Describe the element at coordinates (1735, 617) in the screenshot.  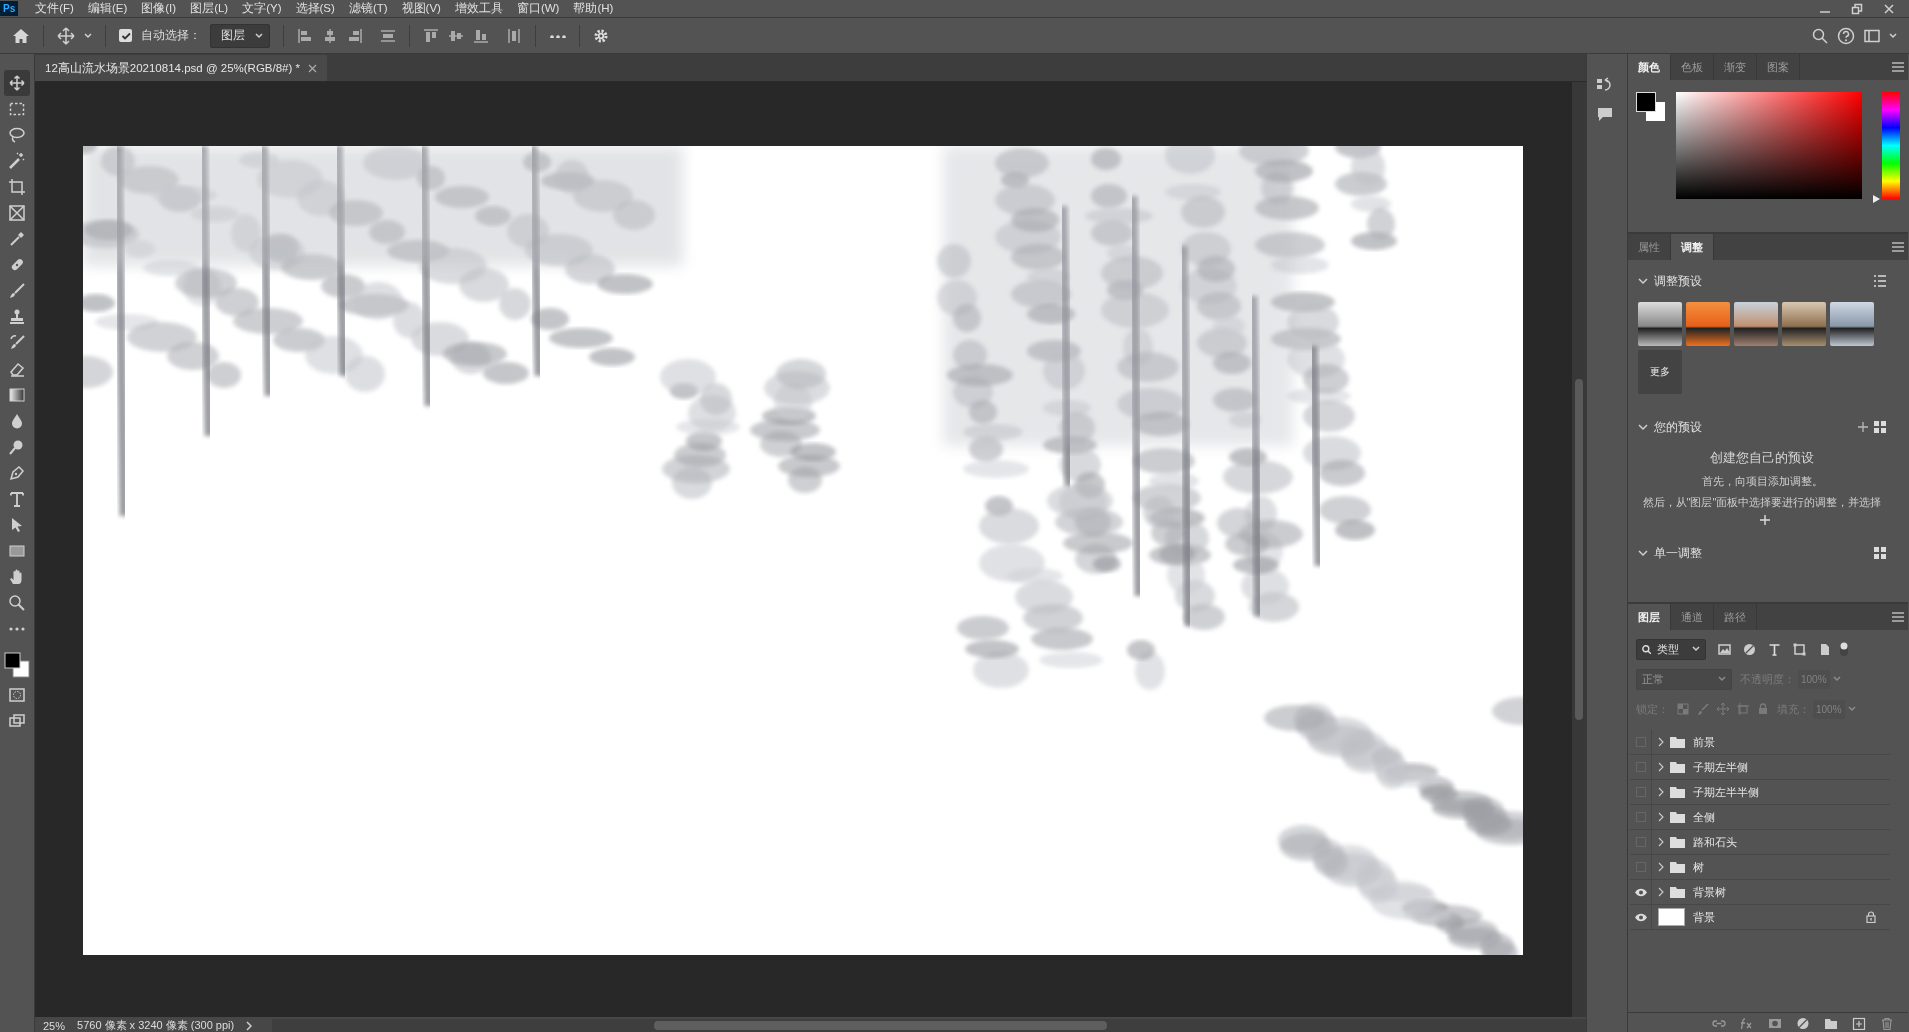
I see `panel-tab: 路径` at that location.